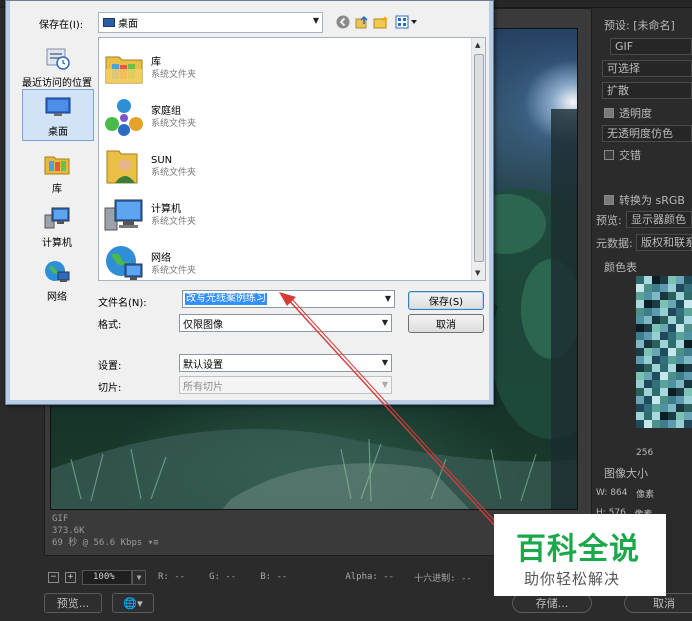 The image size is (692, 621). I want to click on new-folder-icon, so click(381, 22).